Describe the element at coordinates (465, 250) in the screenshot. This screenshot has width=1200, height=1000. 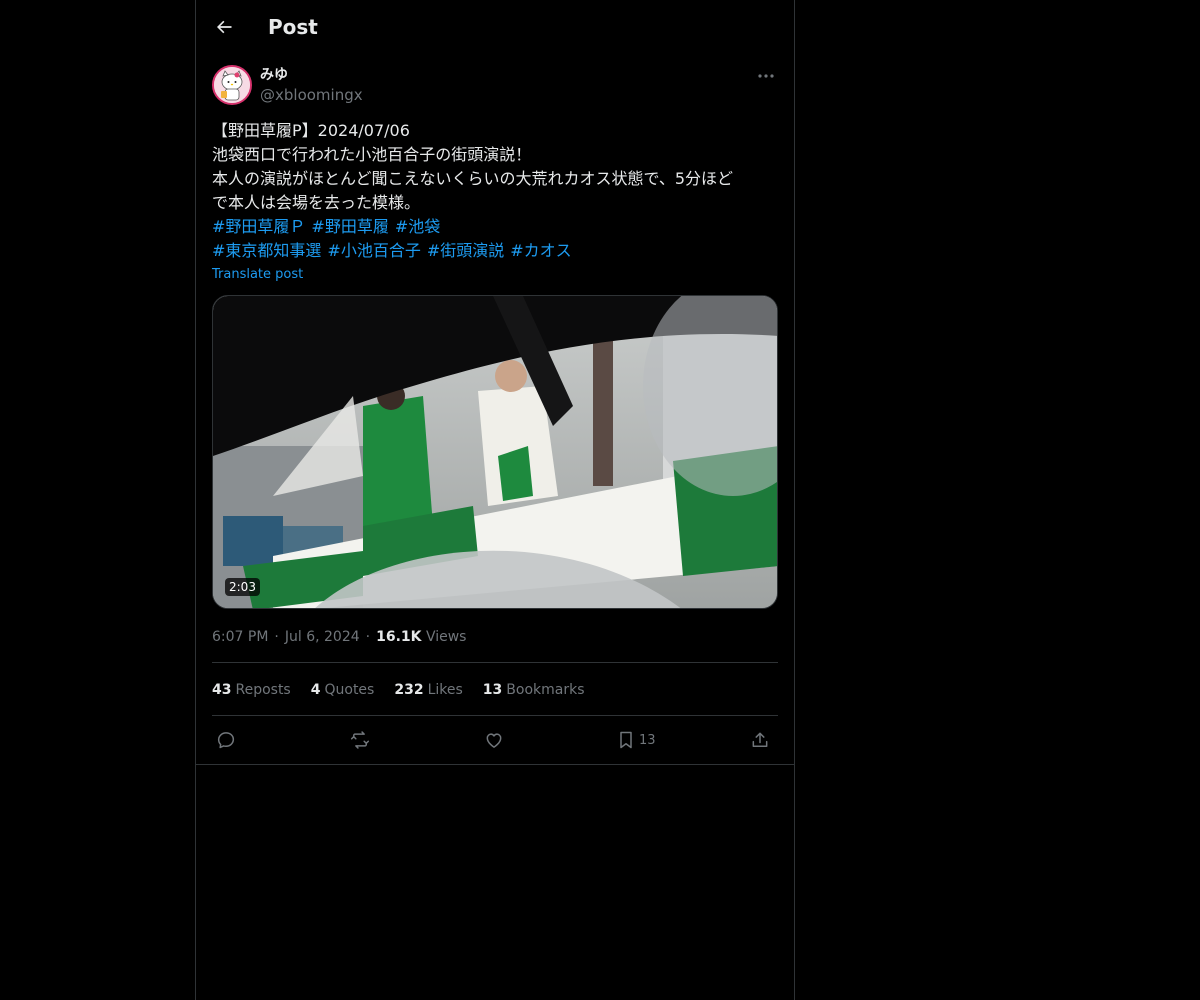
I see `hashtag-link: #街頭演説` at that location.